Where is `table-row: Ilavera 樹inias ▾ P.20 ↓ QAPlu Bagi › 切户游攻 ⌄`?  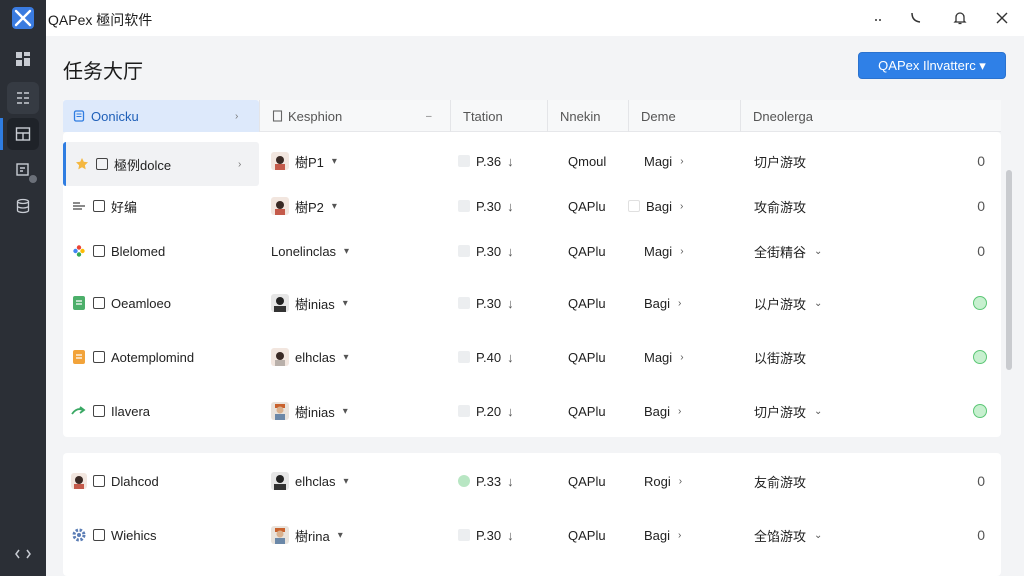 table-row: Ilavera 樹inias ▾ P.20 ↓ QAPlu Bagi › 切户游攻 ⌄ is located at coordinates (532, 411).